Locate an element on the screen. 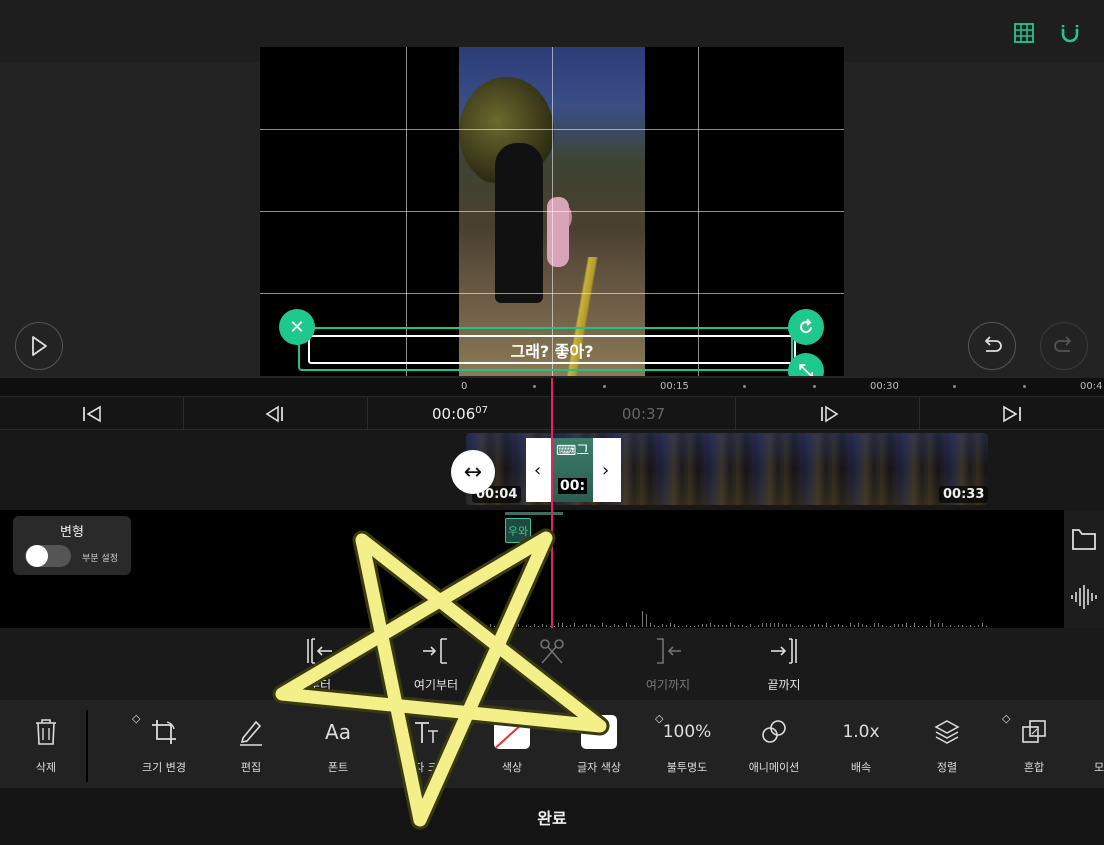 The image size is (1104, 845). split-label: 끝까지 is located at coordinates (784, 685).